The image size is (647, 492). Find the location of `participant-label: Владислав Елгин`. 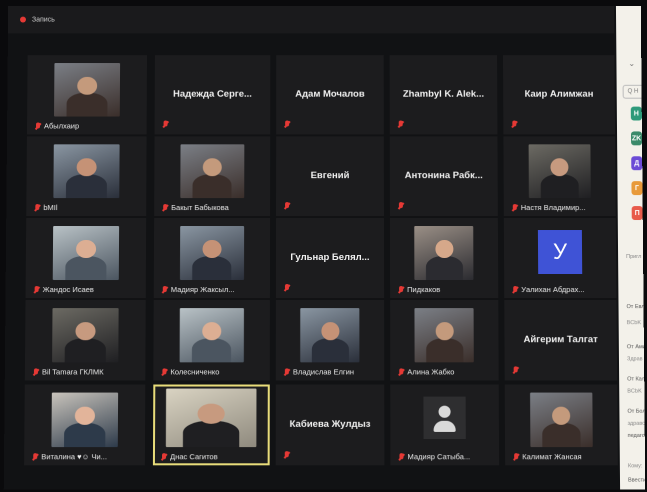

participant-label: Владислав Елгин is located at coordinates (319, 371).